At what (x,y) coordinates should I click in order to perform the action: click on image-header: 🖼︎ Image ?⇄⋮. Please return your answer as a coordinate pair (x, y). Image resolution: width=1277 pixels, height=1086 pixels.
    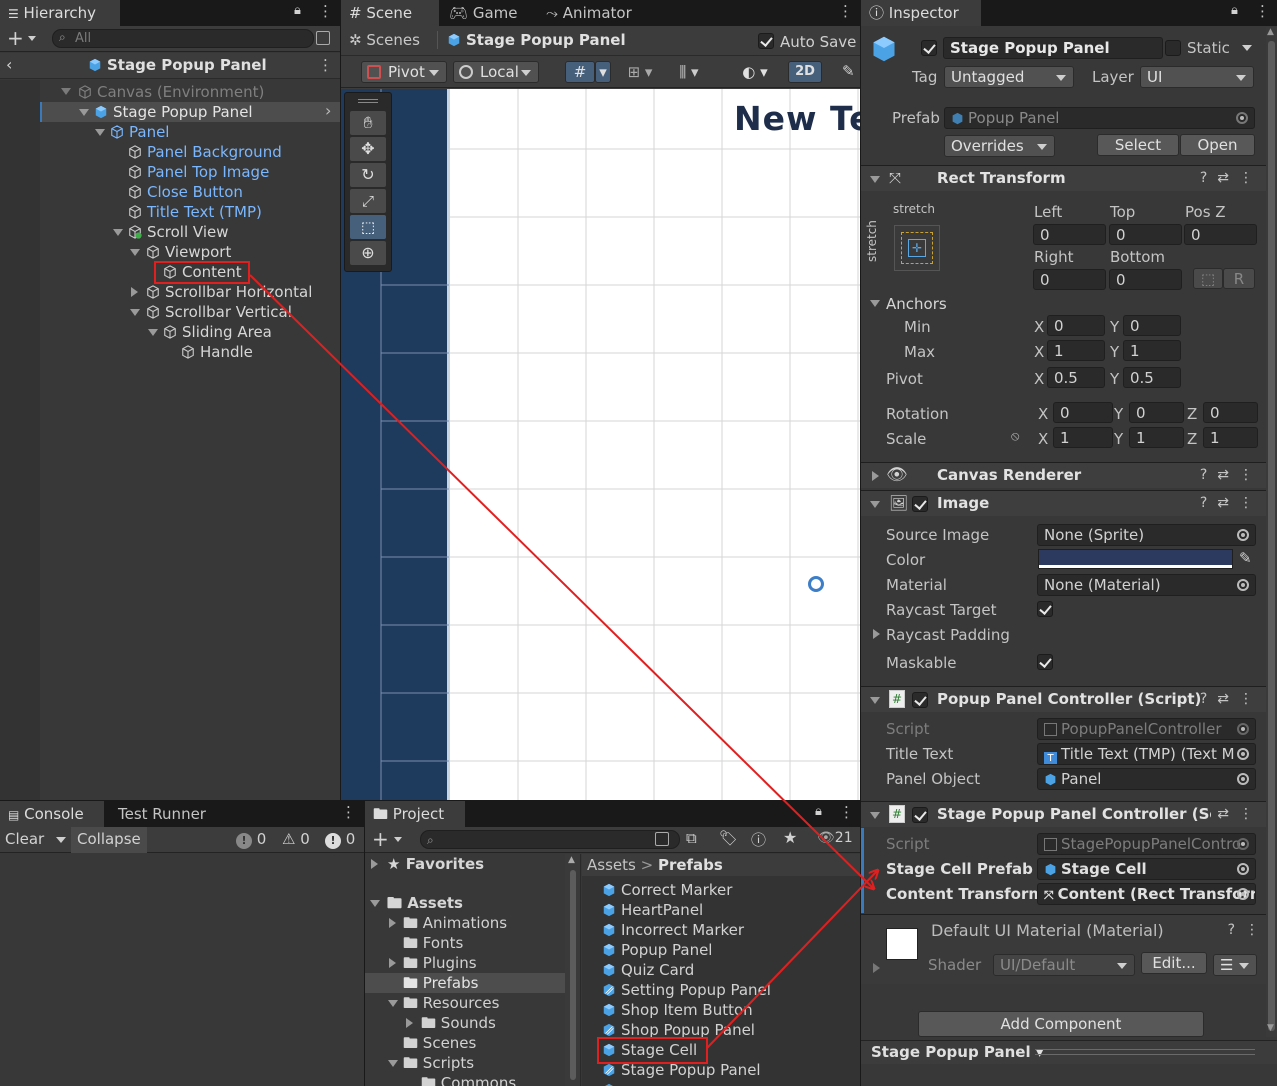
    Looking at the image, I should click on (1069, 503).